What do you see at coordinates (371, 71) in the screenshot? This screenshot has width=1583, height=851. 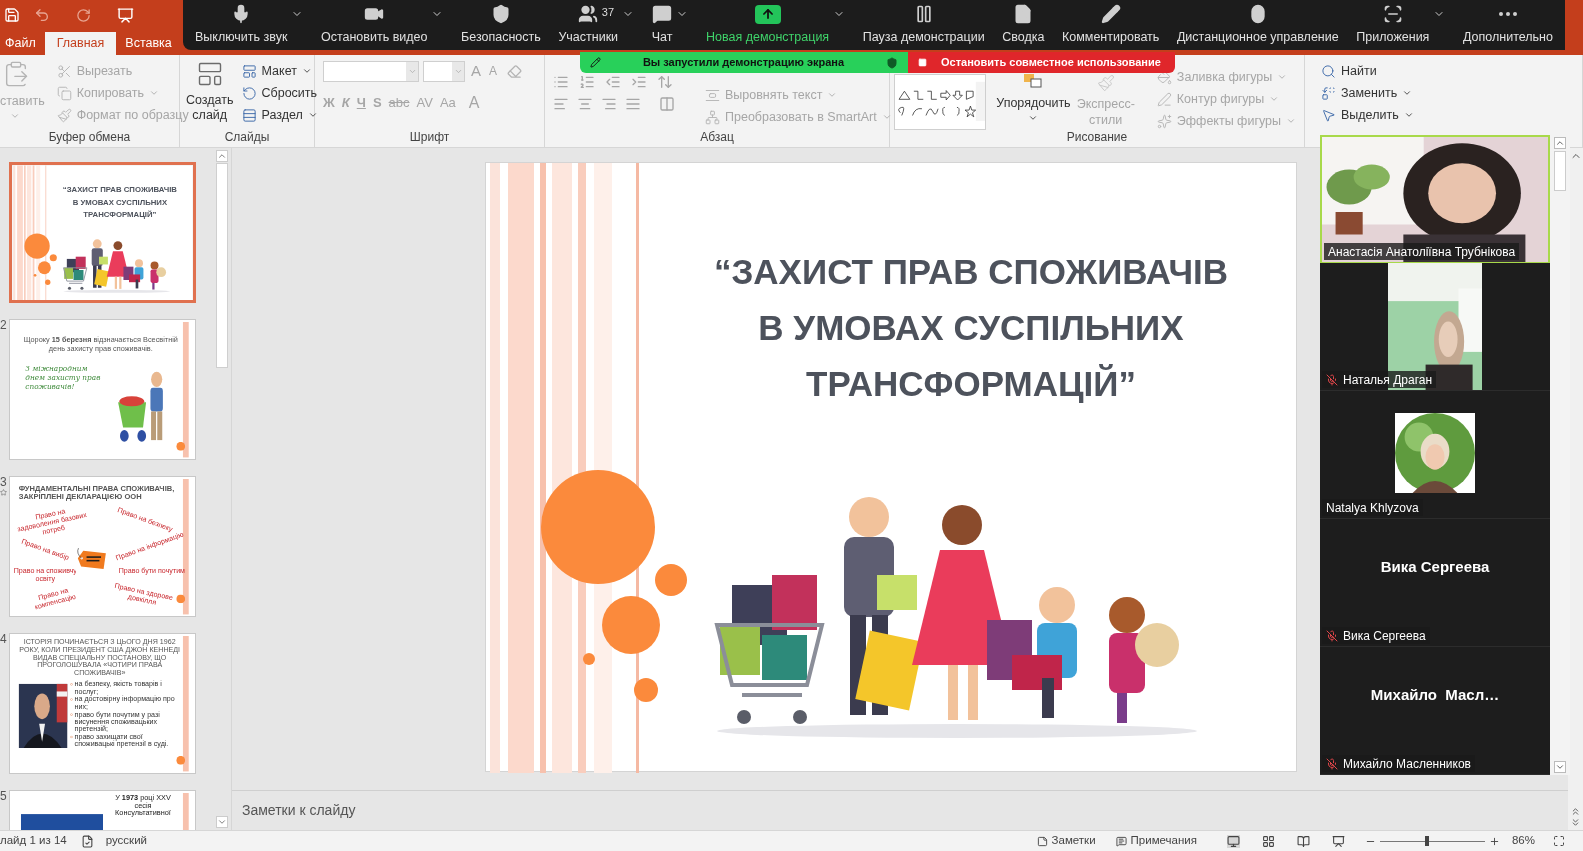 I see `font-name-field` at bounding box center [371, 71].